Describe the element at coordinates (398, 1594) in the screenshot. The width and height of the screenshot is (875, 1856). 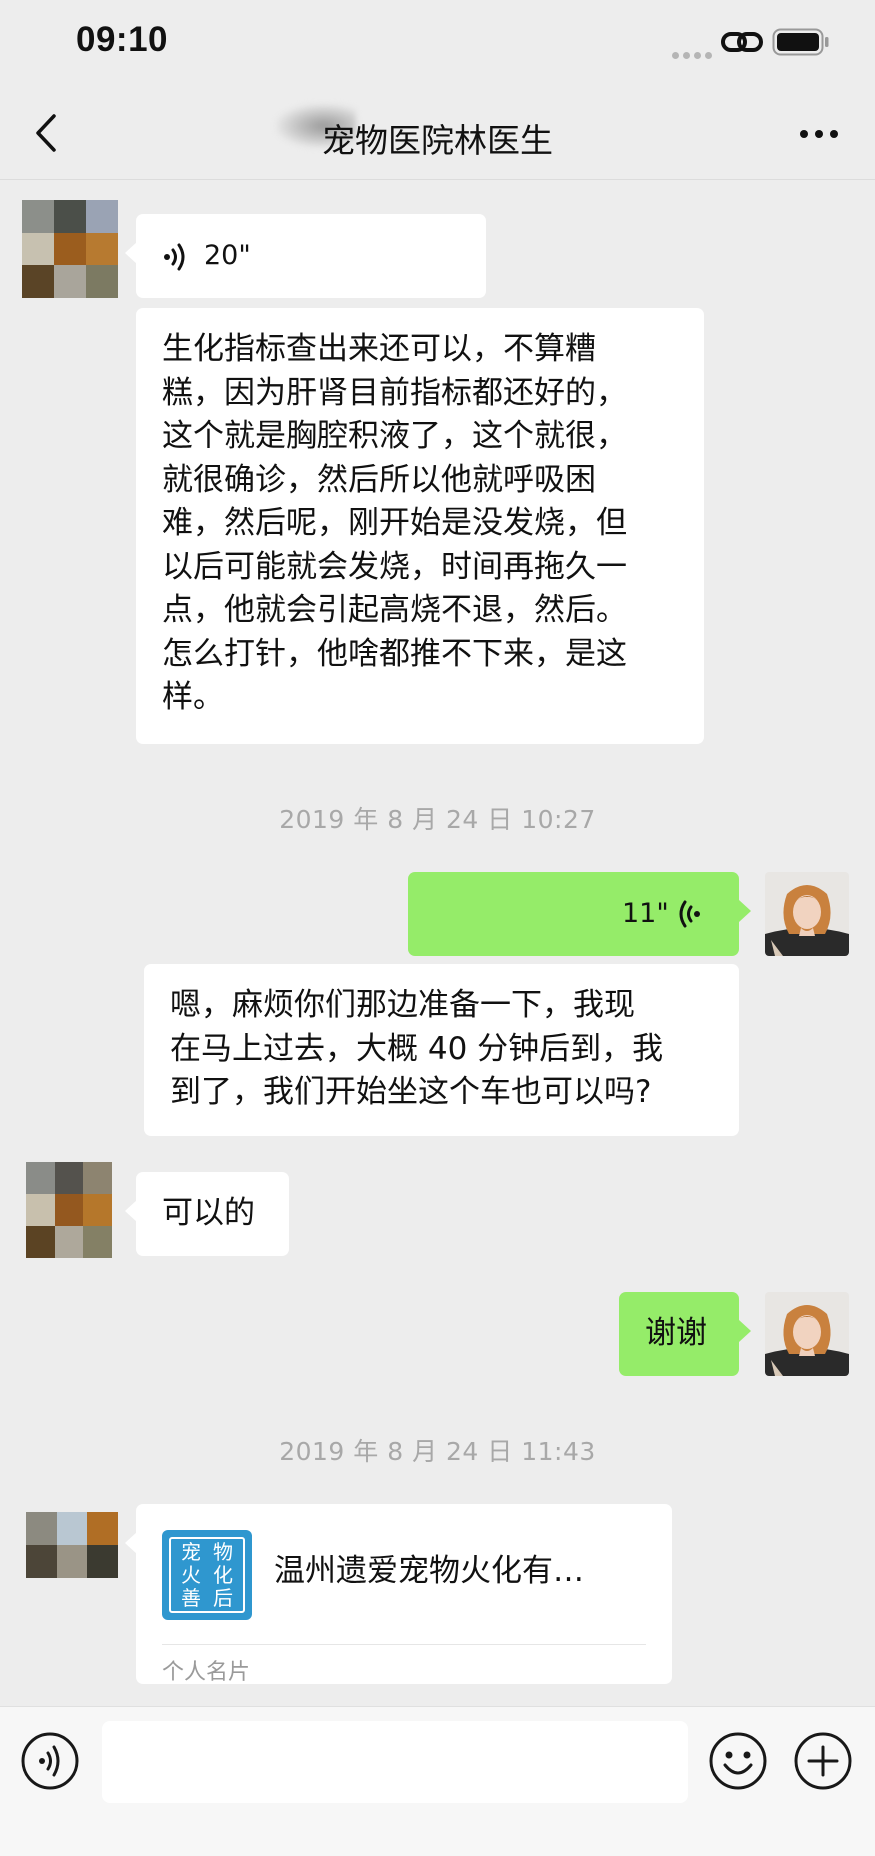
I see `contact-card-bubble: 宠 物 火 化 善 后 温州遗爱宠物火化有… 个人名片` at that location.